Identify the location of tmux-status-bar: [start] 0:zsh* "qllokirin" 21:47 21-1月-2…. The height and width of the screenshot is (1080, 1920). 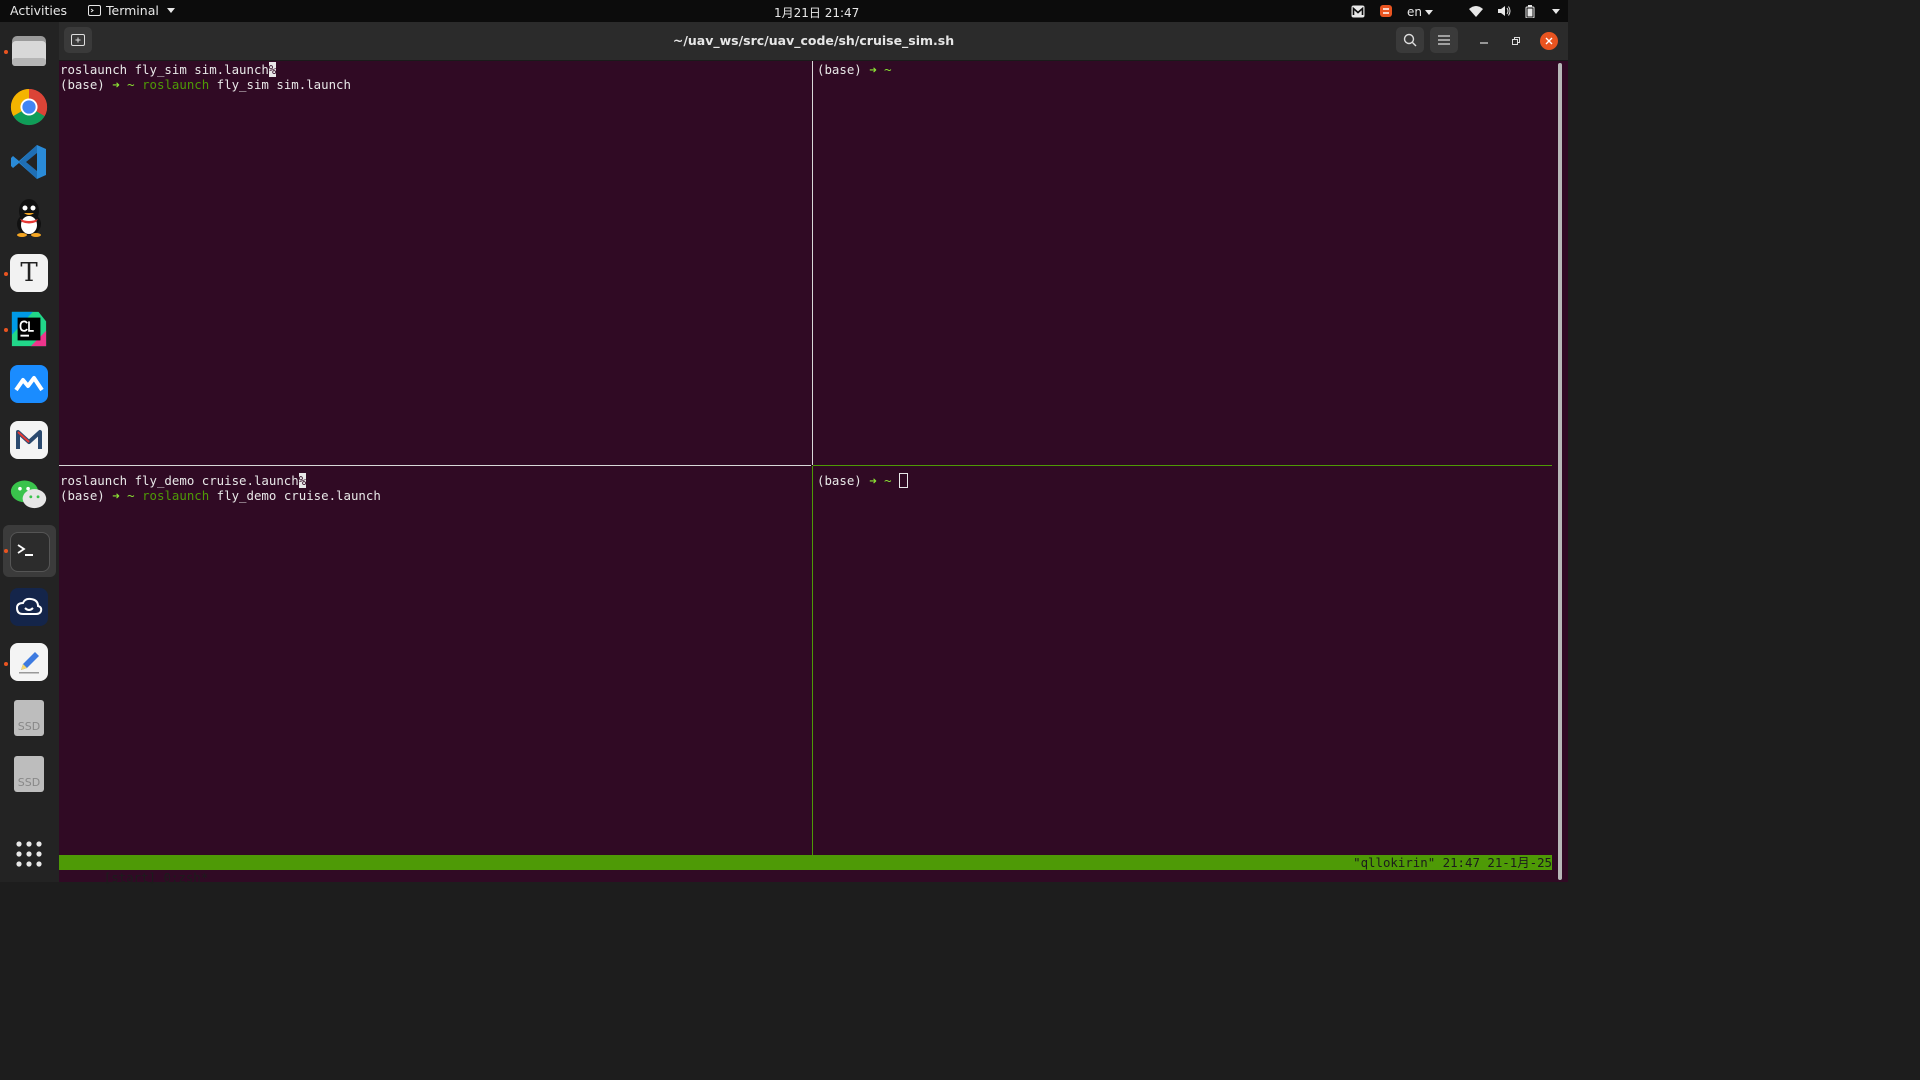
(805, 870).